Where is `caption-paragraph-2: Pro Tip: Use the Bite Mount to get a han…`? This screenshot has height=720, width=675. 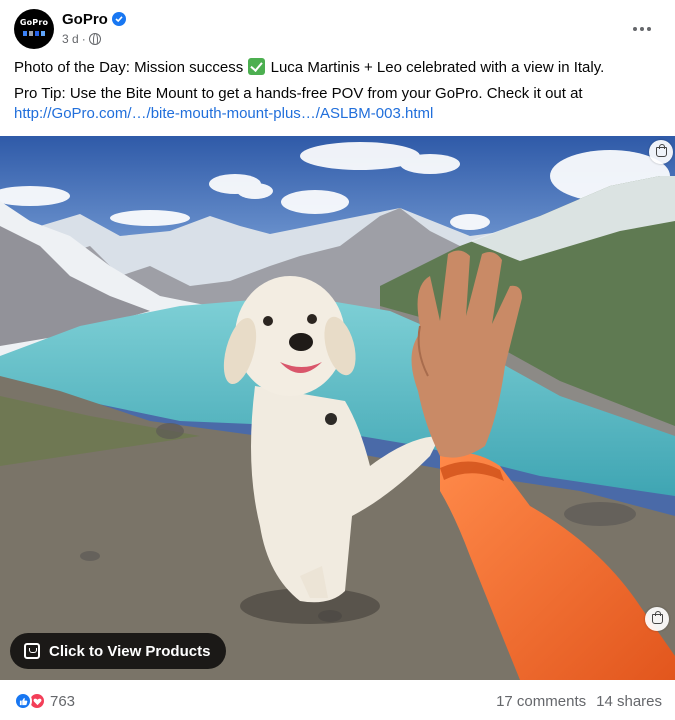 caption-paragraph-2: Pro Tip: Use the Bite Mount to get a han… is located at coordinates (338, 104).